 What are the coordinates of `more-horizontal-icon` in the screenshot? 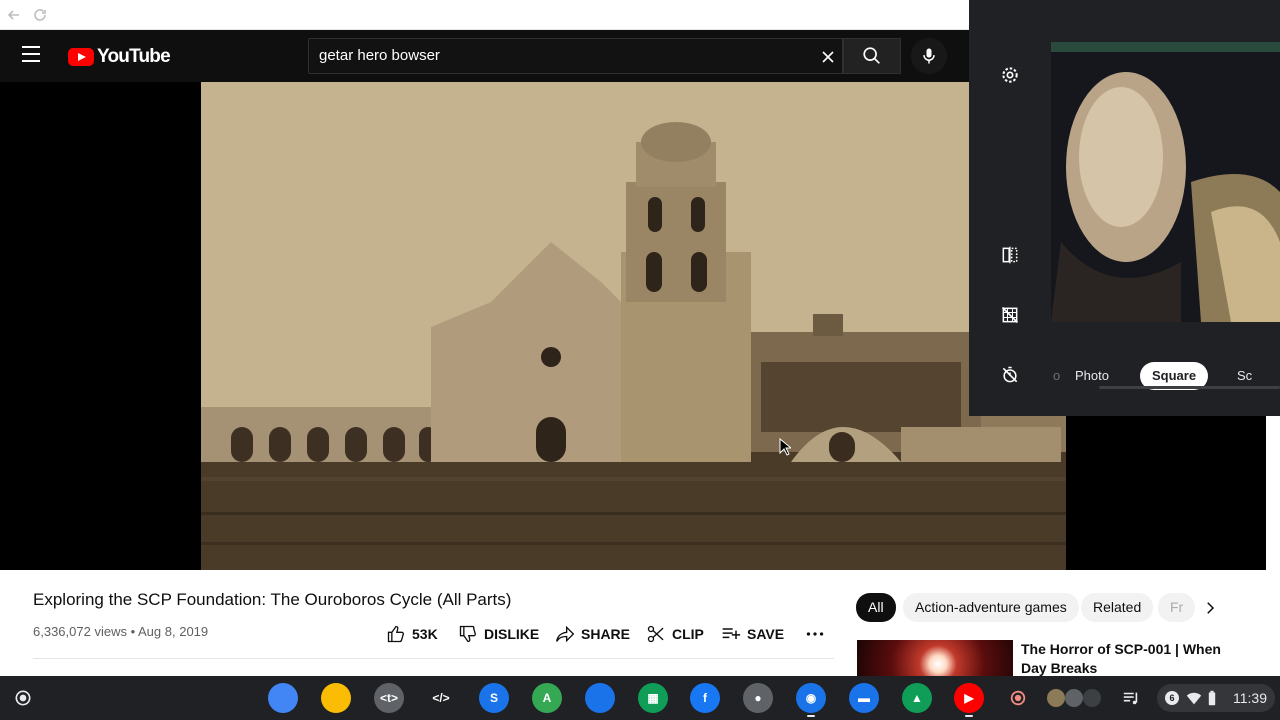 It's located at (815, 634).